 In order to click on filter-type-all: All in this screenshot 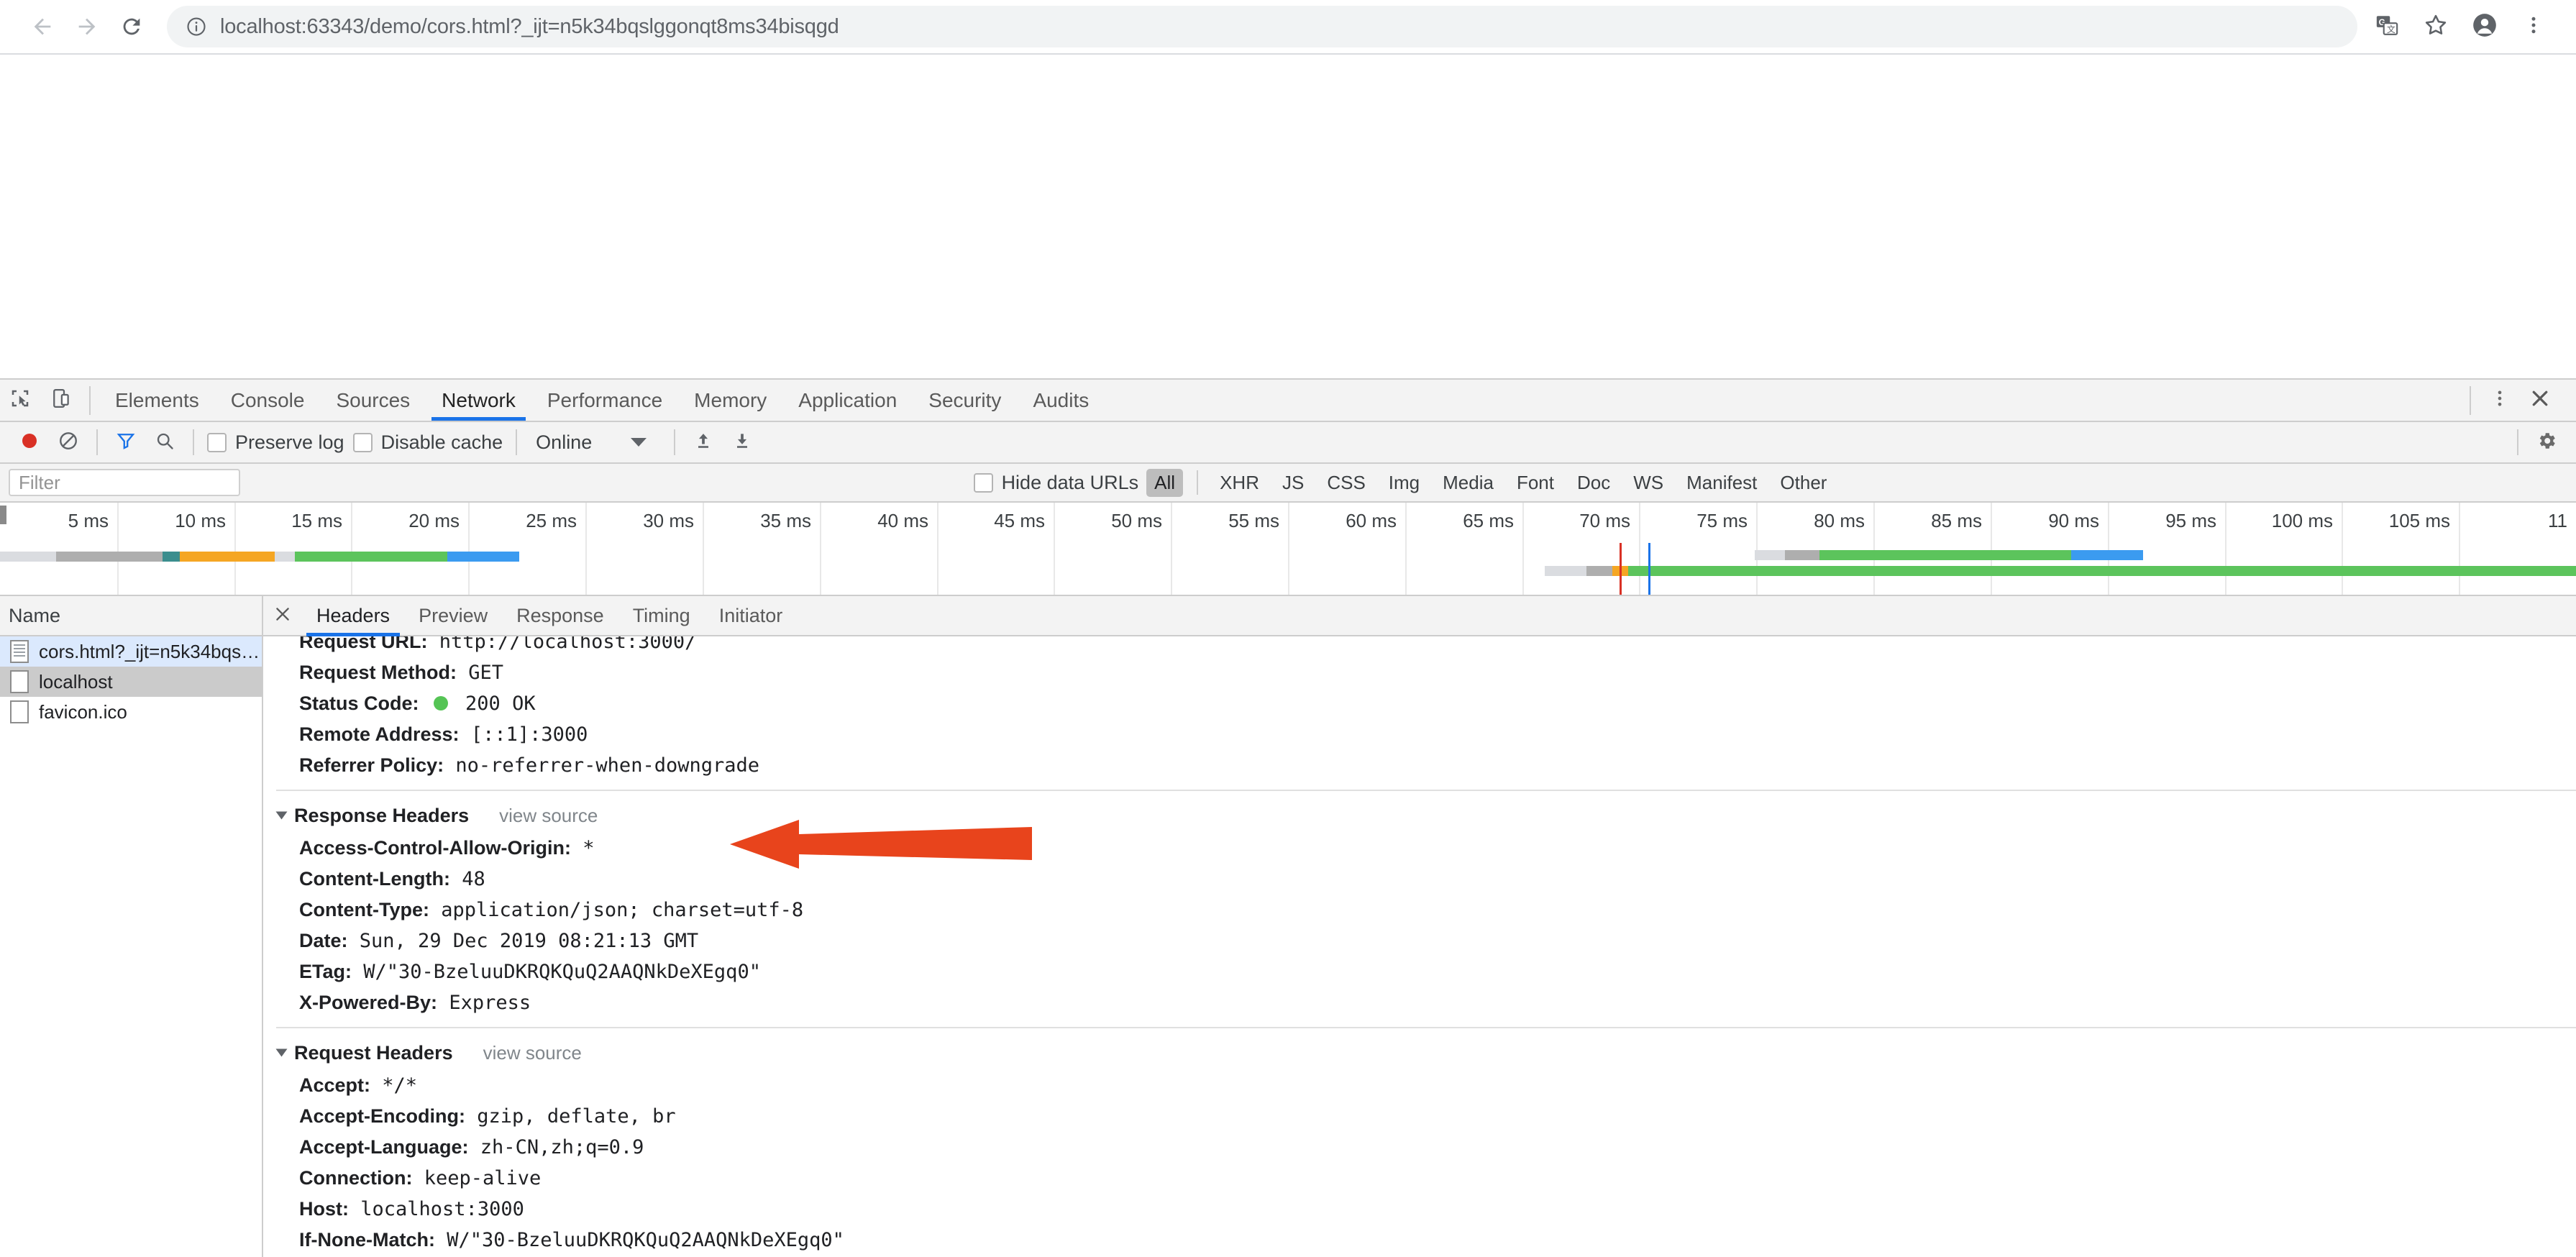, I will do `click(1165, 482)`.